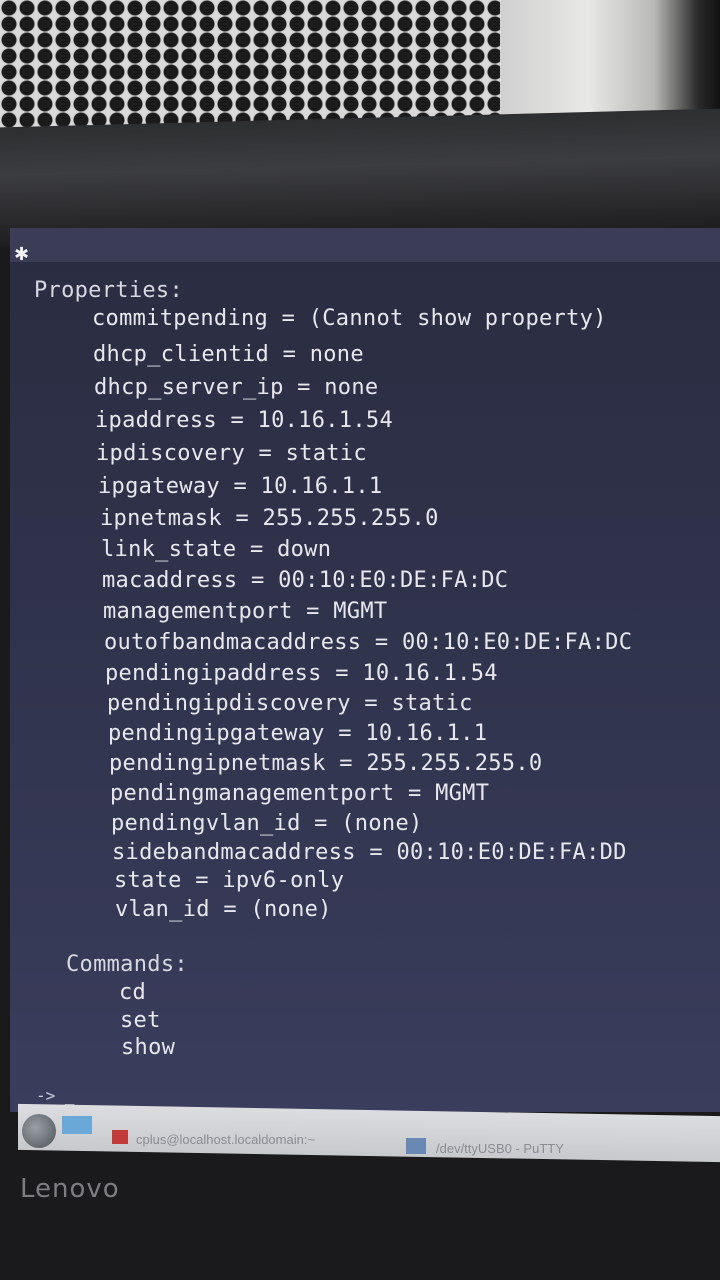 The width and height of the screenshot is (720, 1280). What do you see at coordinates (269, 518) in the screenshot?
I see `property-line: ipnetmask = 255.255.255.0` at bounding box center [269, 518].